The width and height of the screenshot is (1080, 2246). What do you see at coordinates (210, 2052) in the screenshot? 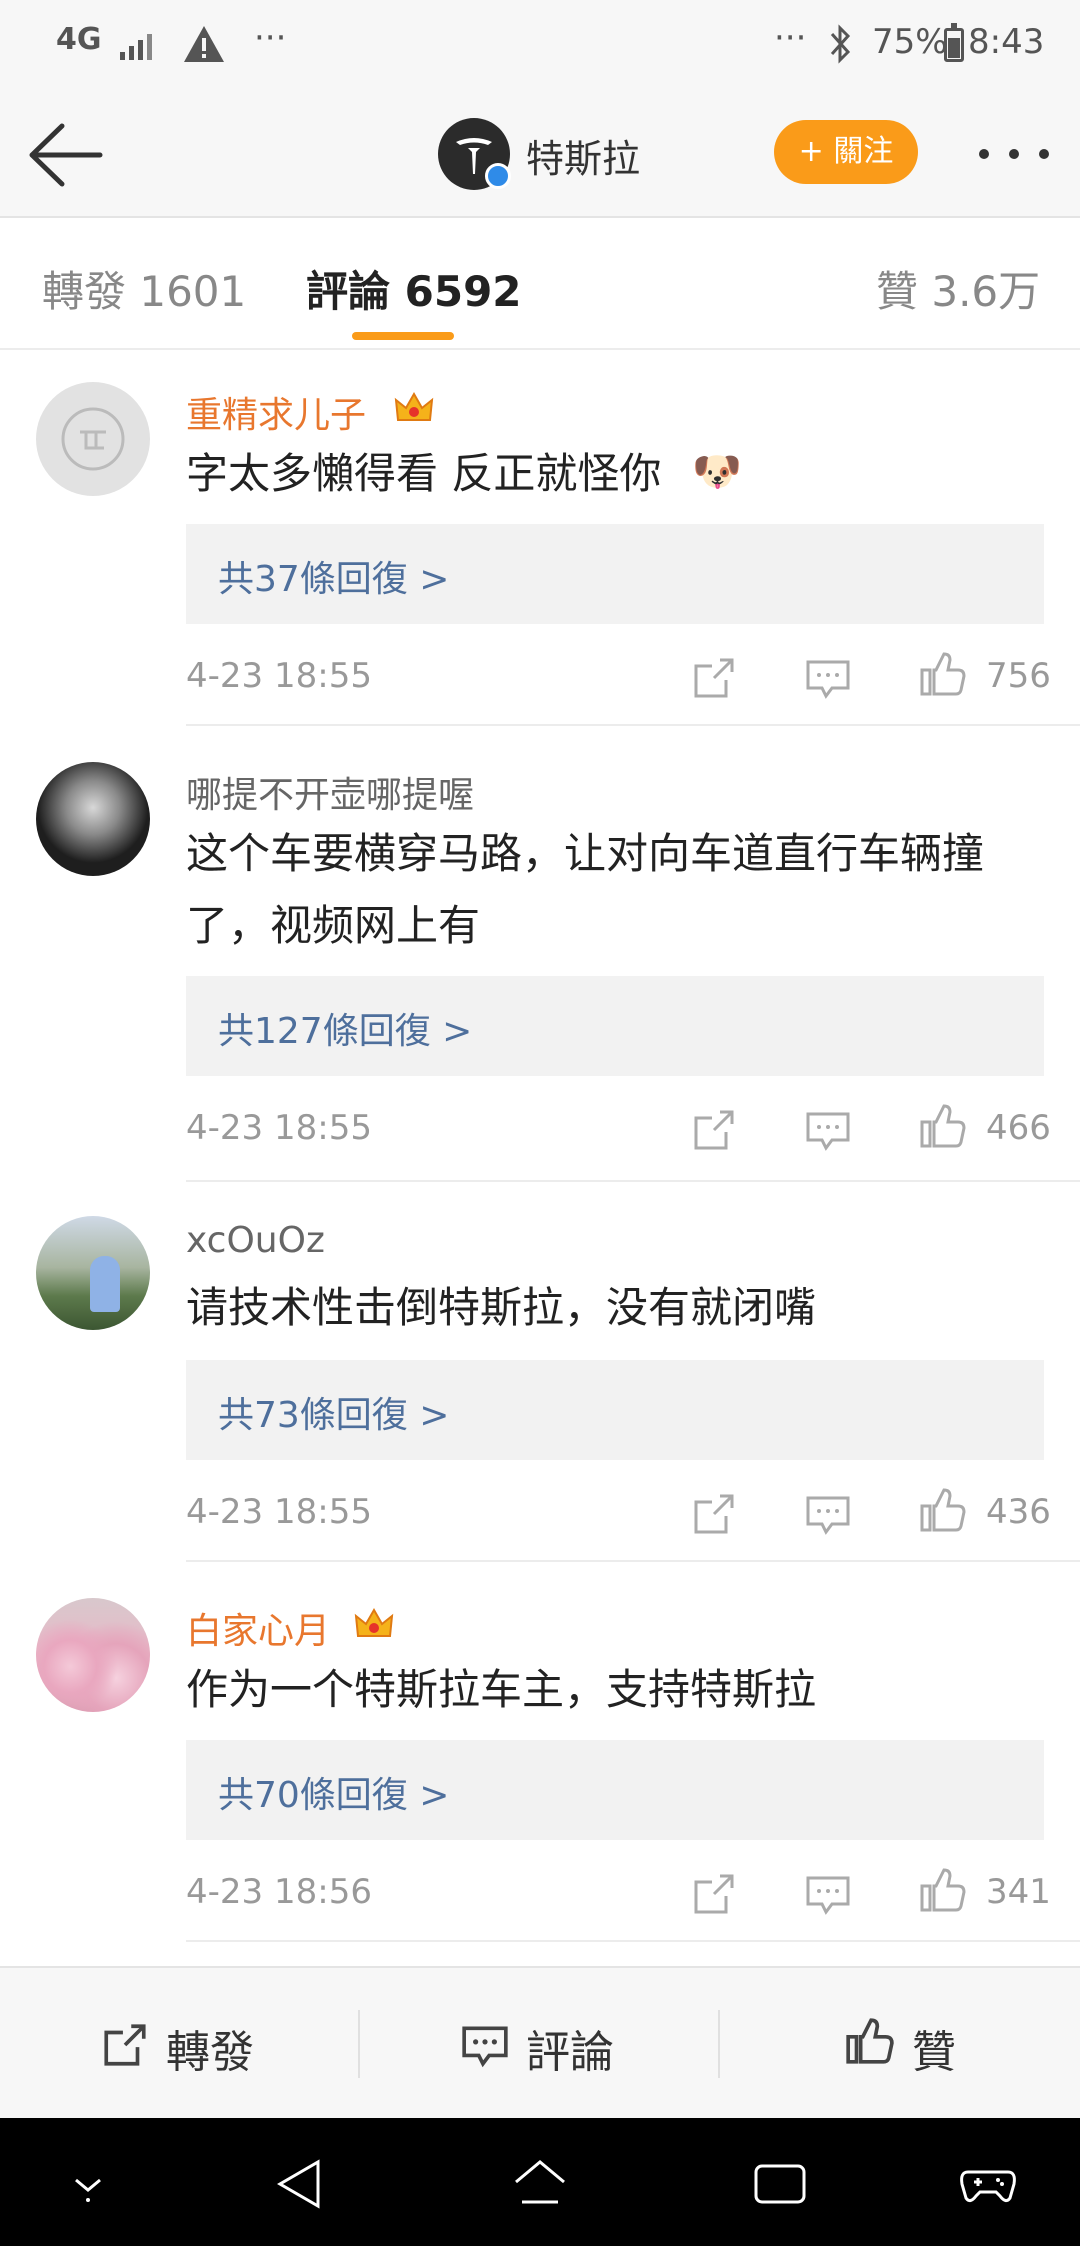
I see `repost-label: 轉發` at bounding box center [210, 2052].